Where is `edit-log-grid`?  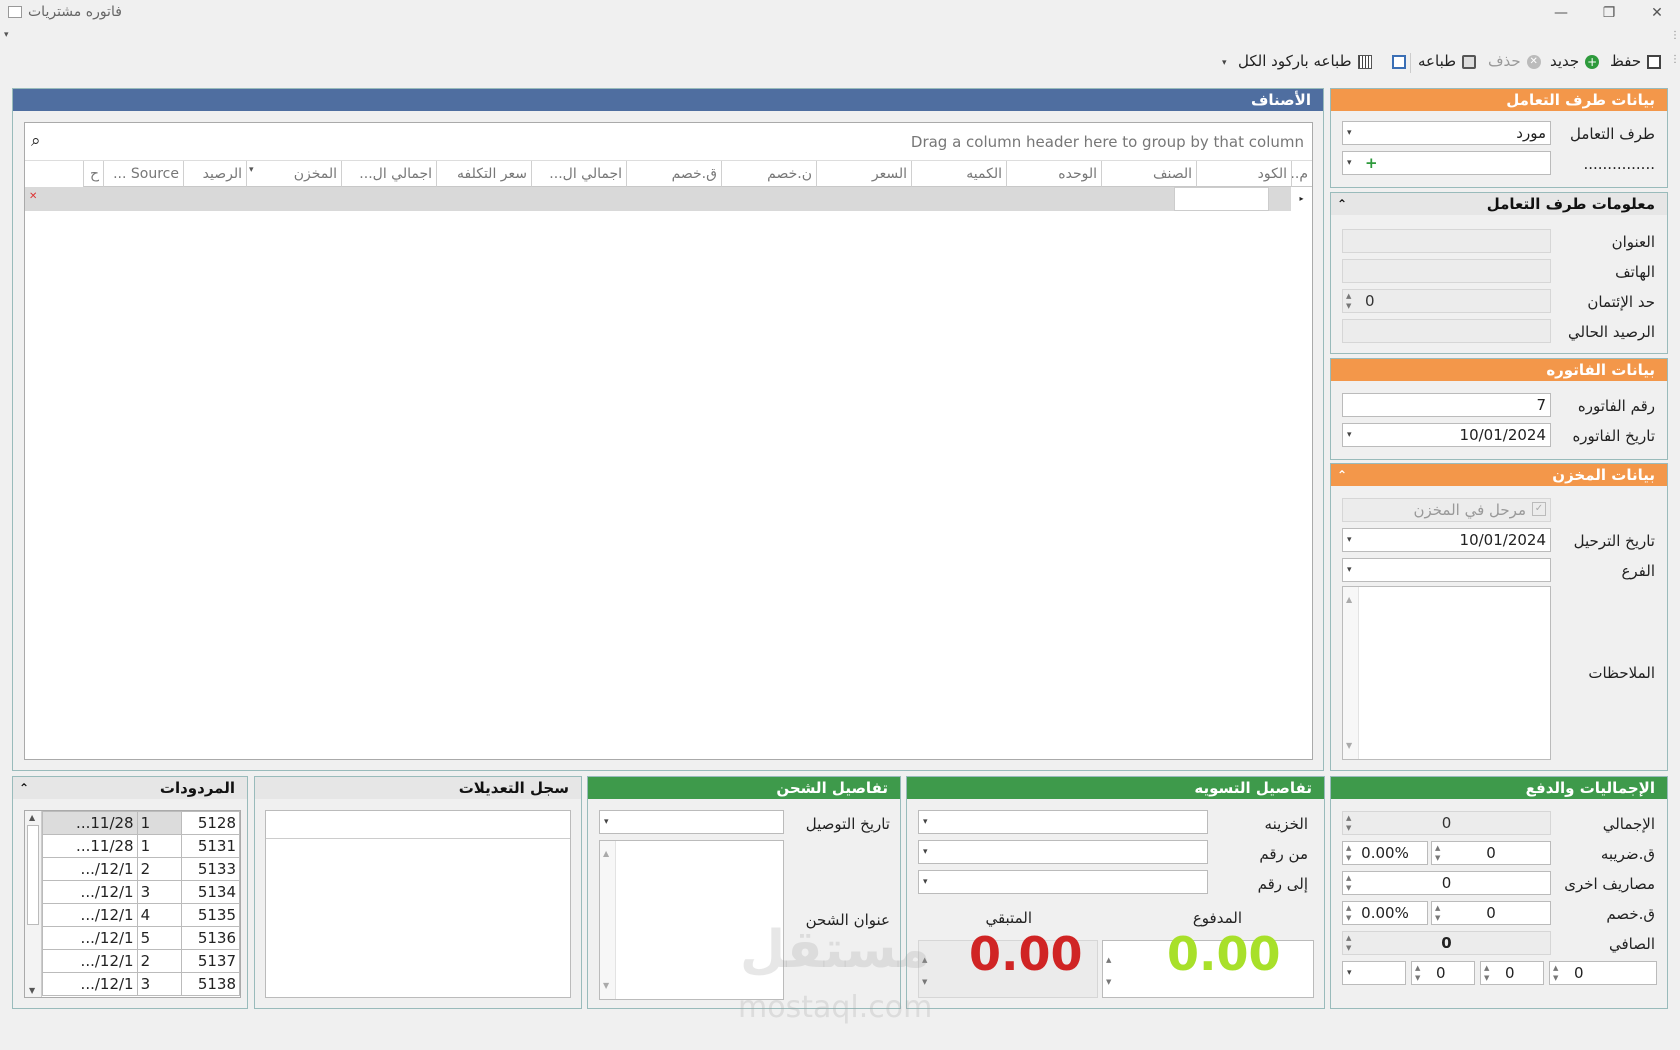
edit-log-grid is located at coordinates (418, 904).